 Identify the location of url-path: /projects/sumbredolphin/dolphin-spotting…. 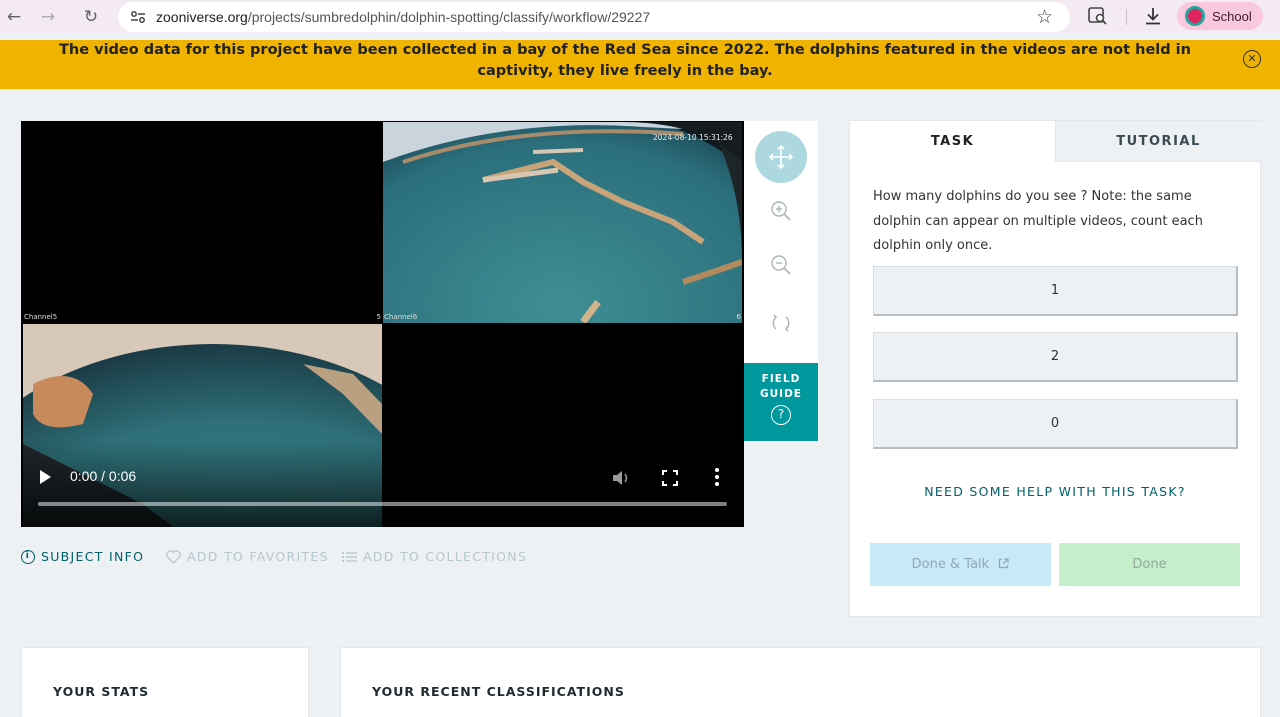
(449, 17).